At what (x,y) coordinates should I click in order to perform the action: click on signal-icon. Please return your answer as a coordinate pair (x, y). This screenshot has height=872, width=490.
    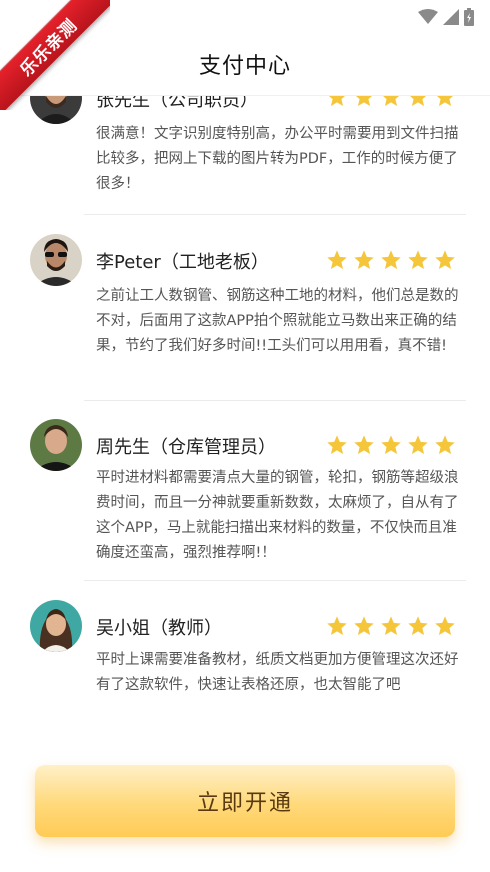
    Looking at the image, I should click on (451, 17).